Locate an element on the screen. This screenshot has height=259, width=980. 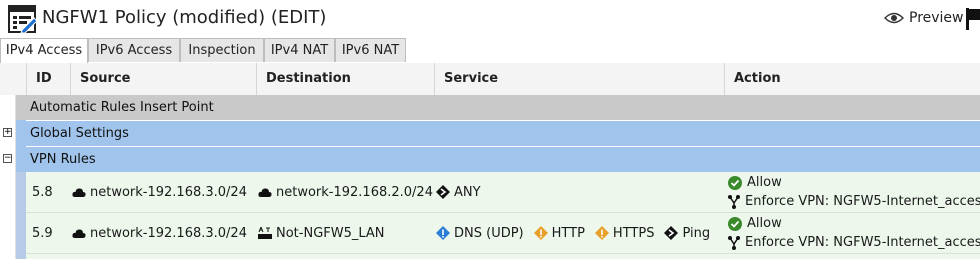
column-header-action: Action is located at coordinates (852, 79).